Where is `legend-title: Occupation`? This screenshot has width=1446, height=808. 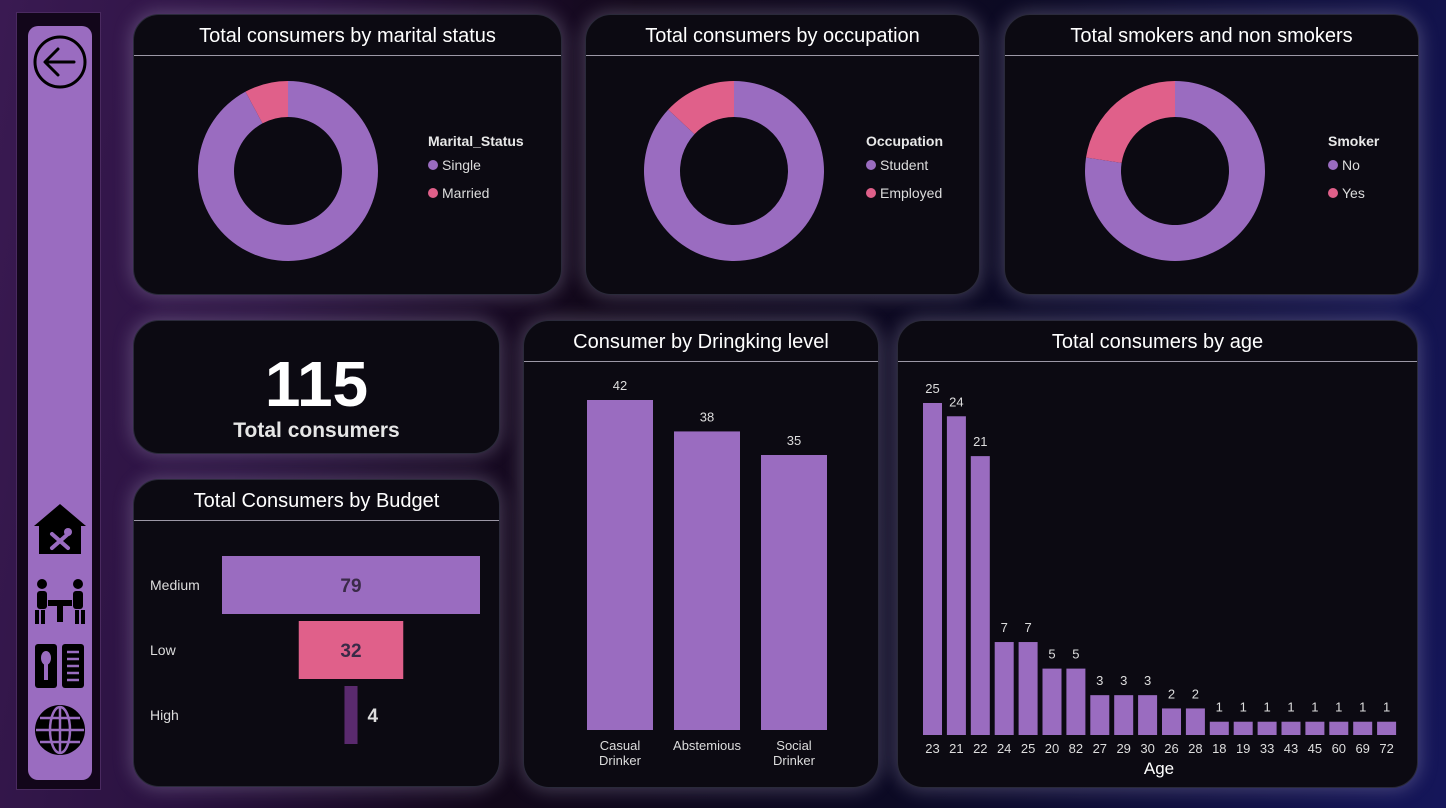 legend-title: Occupation is located at coordinates (905, 141).